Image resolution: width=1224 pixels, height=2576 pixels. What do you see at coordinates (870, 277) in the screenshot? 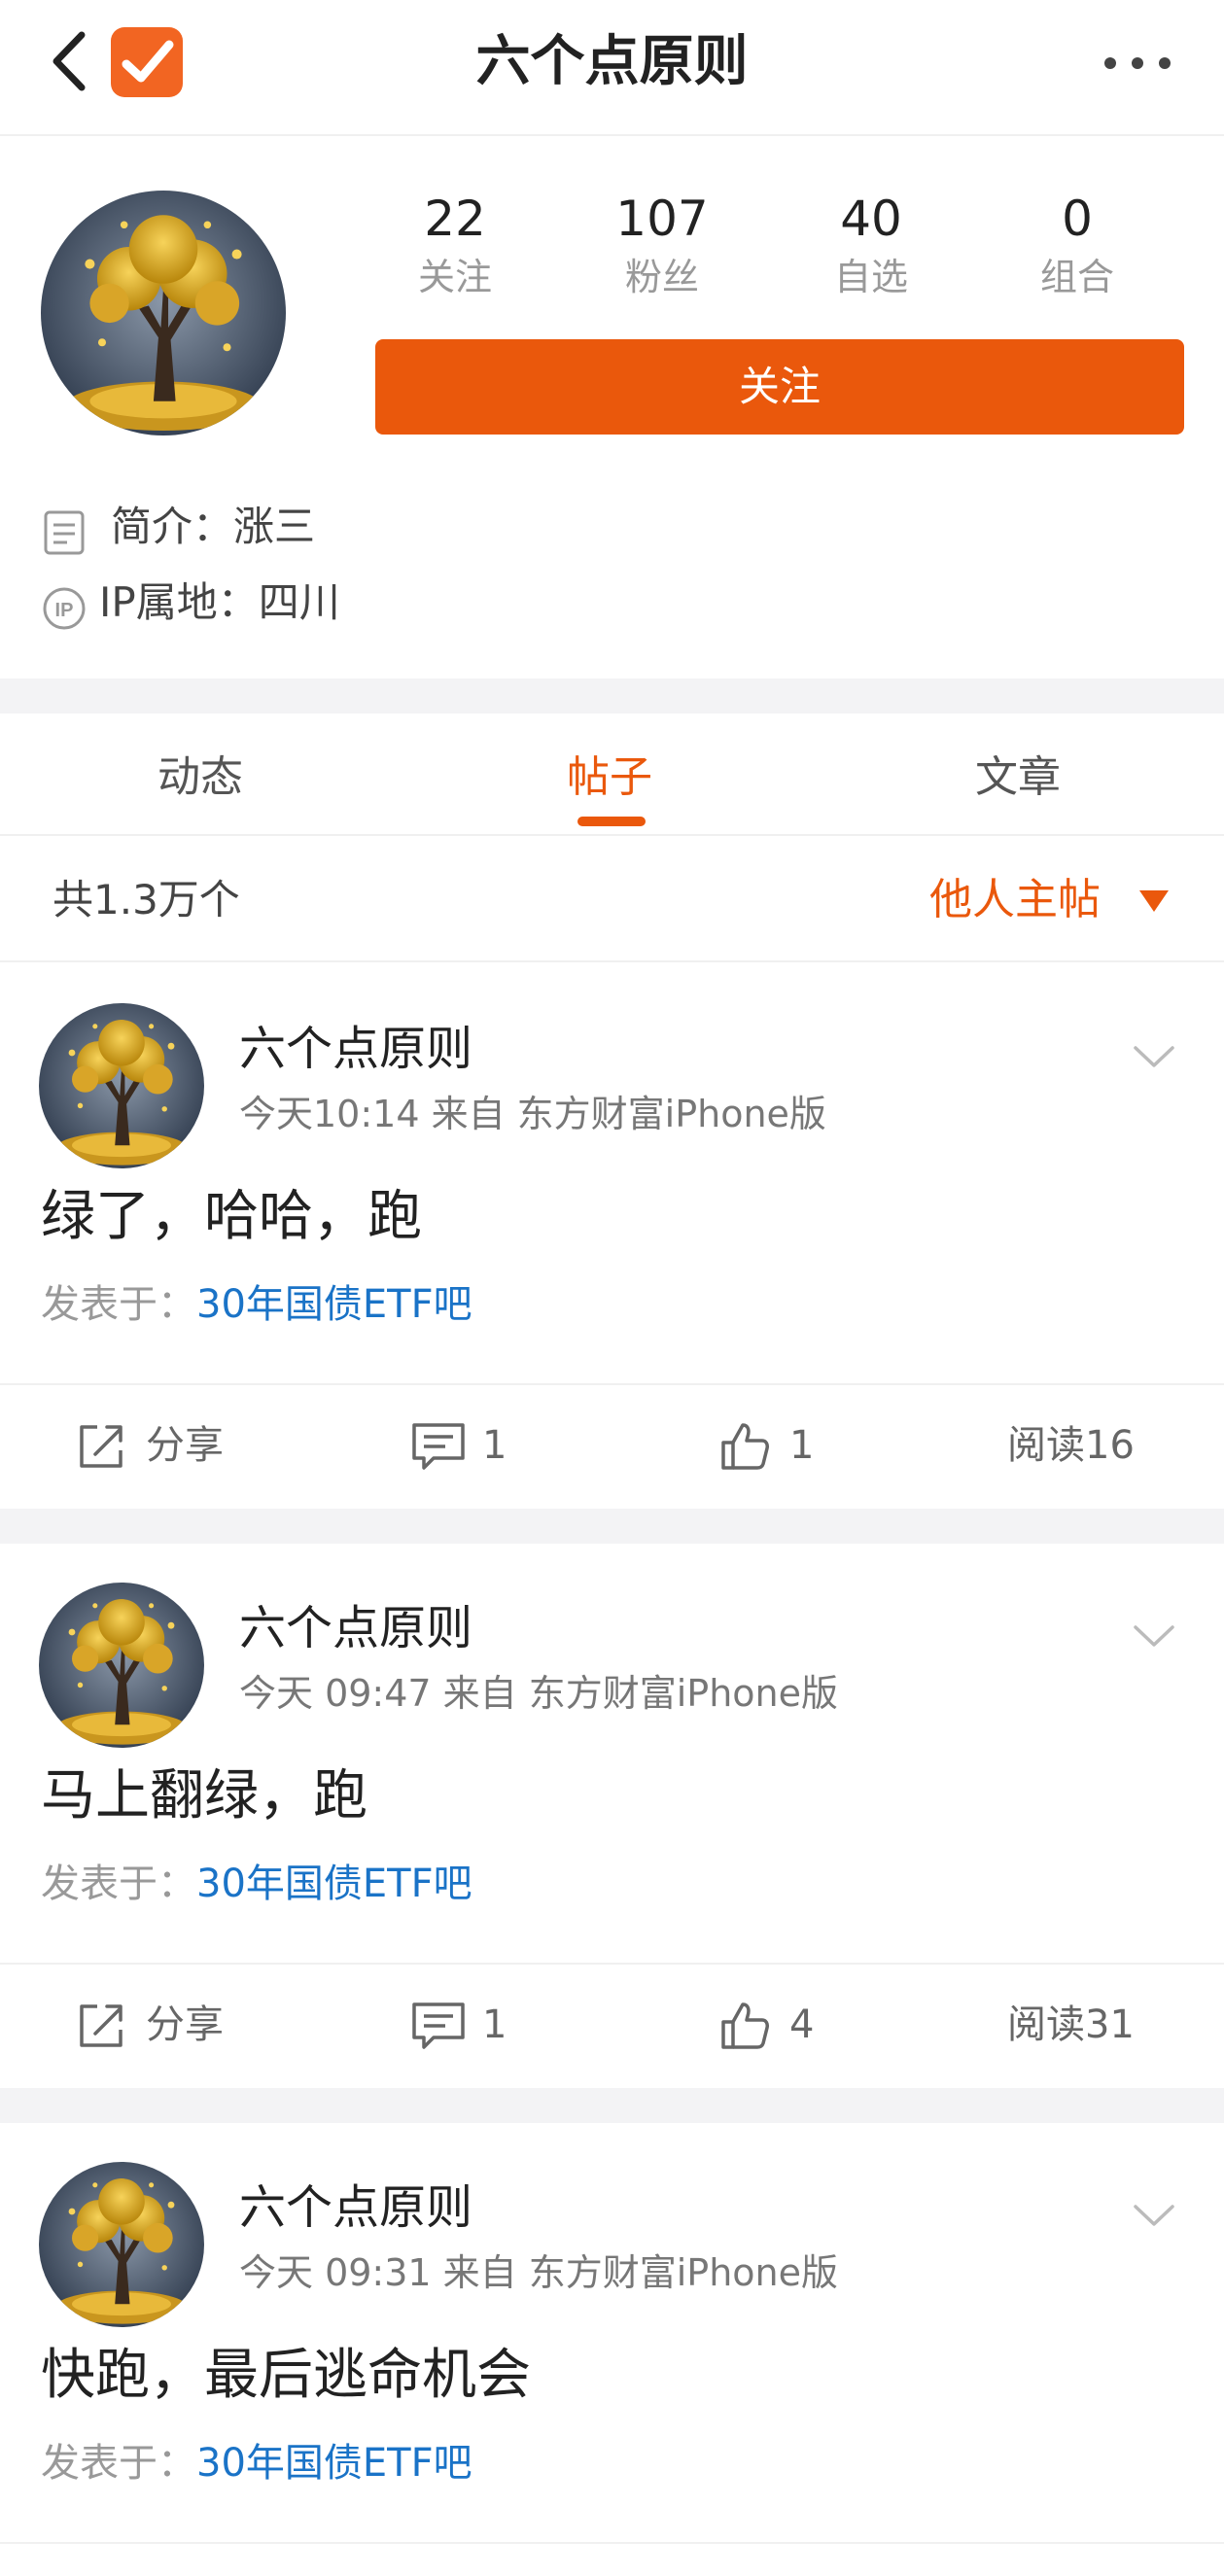
I see `stat-label: 自选` at bounding box center [870, 277].